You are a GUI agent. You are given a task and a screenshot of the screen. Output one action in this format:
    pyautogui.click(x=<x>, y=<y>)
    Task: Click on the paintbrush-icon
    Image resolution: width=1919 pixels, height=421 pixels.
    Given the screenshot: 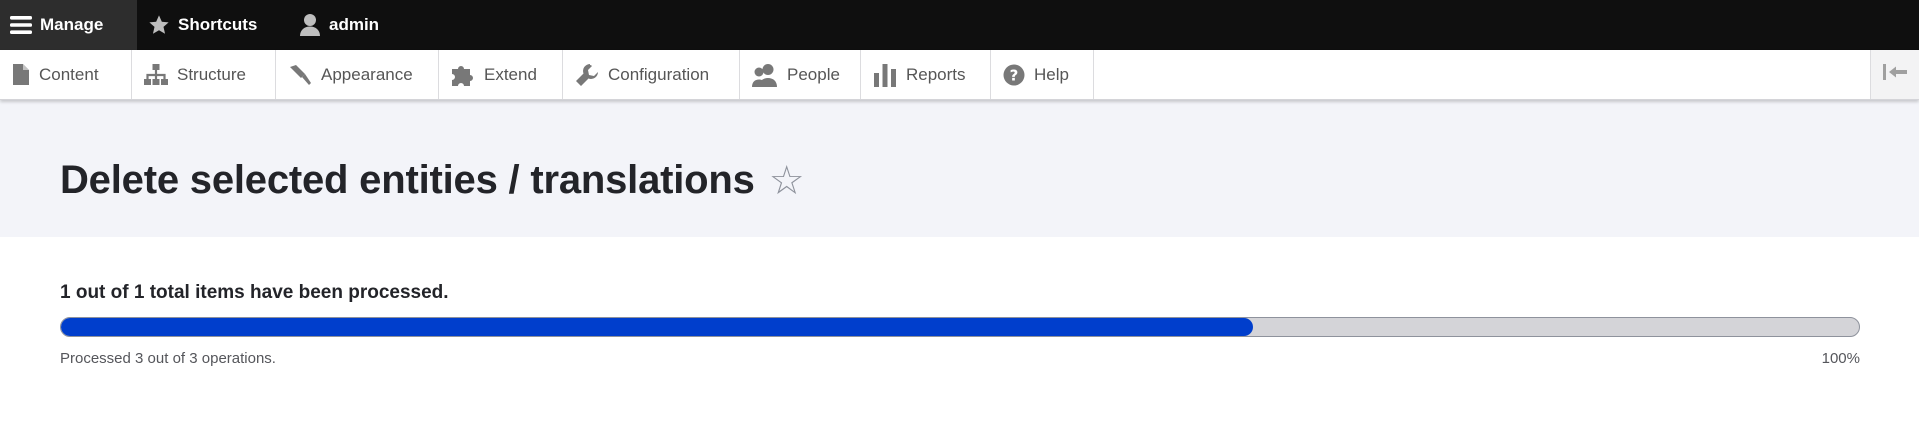 What is the action you would take?
    pyautogui.click(x=300, y=75)
    